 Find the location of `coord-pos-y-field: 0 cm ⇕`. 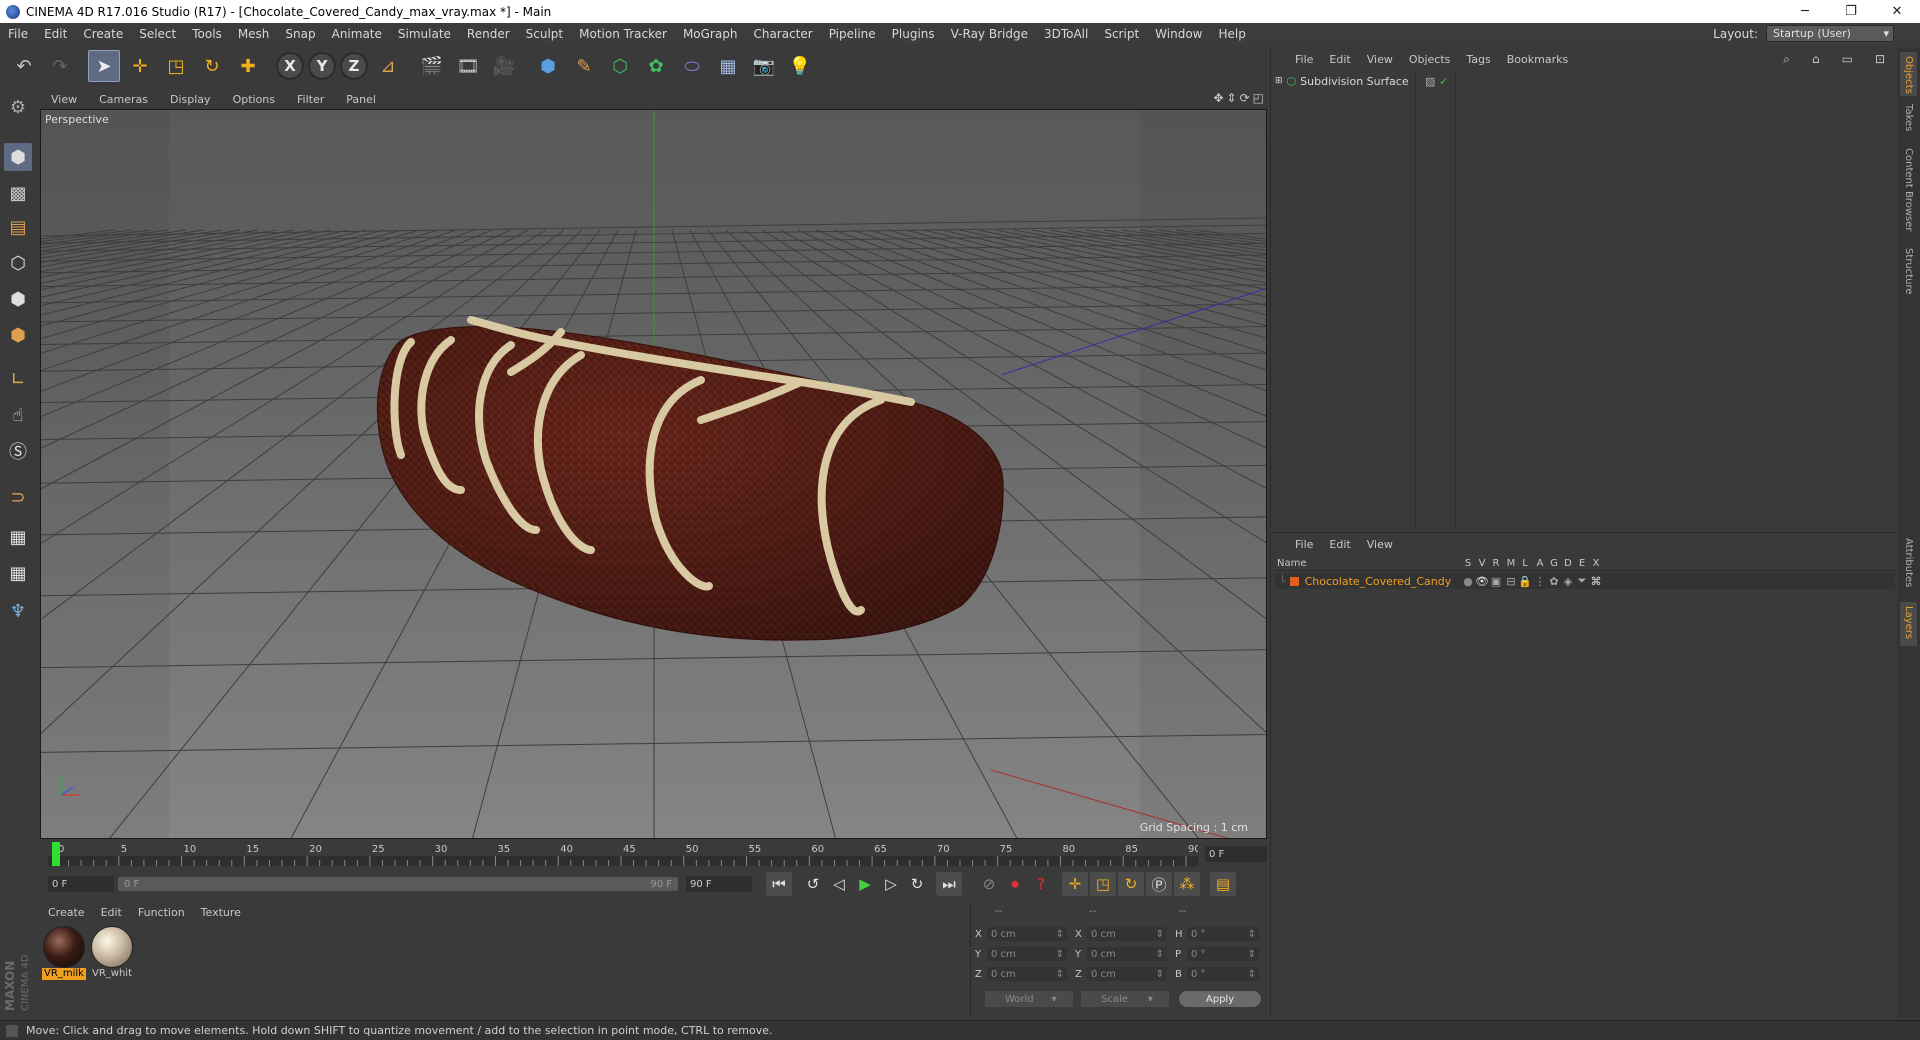

coord-pos-y-field: 0 cm ⇕ is located at coordinates (1027, 954).